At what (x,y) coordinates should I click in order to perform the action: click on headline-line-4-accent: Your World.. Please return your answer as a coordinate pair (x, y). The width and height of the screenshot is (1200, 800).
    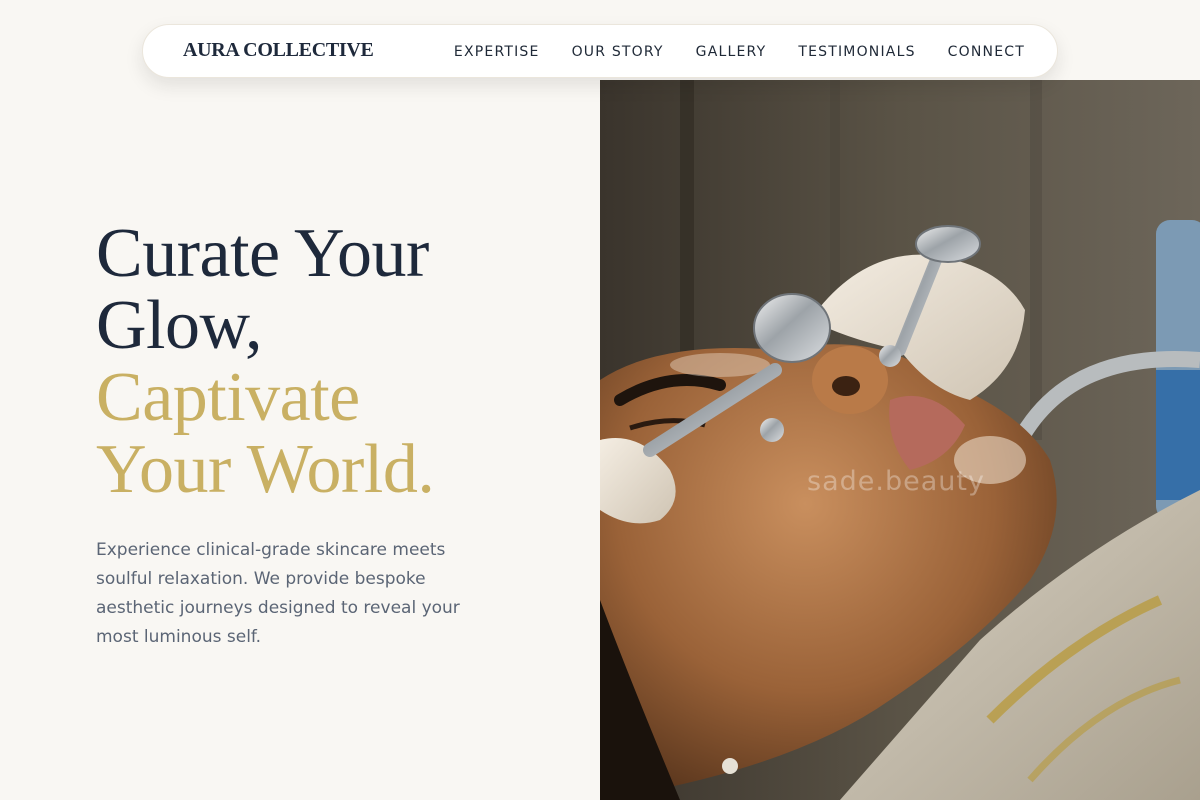
    Looking at the image, I should click on (265, 469).